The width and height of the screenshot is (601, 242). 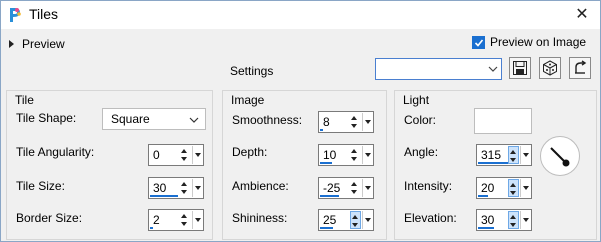 I want to click on randomize-button, so click(x=550, y=68).